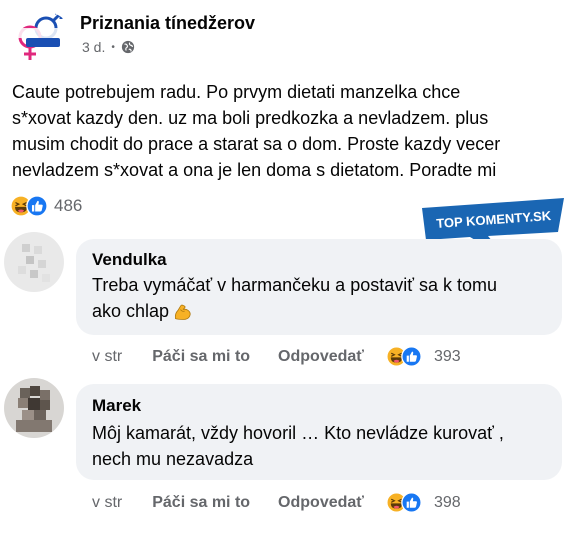  I want to click on page-name: Priznania tínedžerov, so click(167, 23).